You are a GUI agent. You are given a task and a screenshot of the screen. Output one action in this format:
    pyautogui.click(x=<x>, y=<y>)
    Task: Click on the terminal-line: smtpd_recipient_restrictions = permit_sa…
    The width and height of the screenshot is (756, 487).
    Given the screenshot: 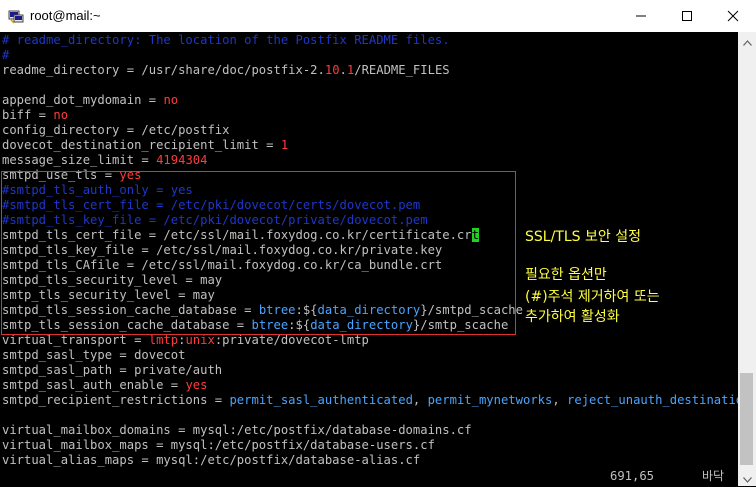 What is the action you would take?
    pyautogui.click(x=370, y=400)
    